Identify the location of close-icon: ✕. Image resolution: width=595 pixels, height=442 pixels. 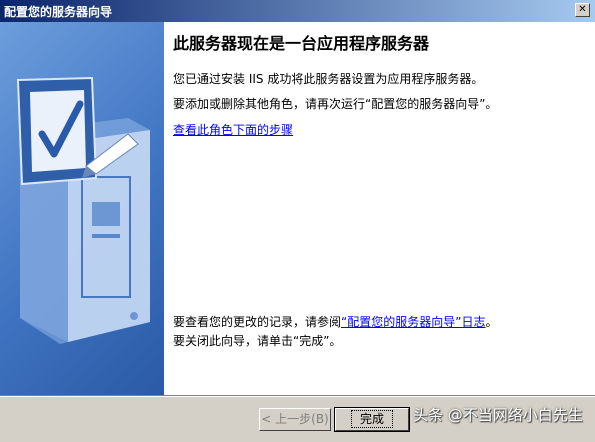
(582, 9).